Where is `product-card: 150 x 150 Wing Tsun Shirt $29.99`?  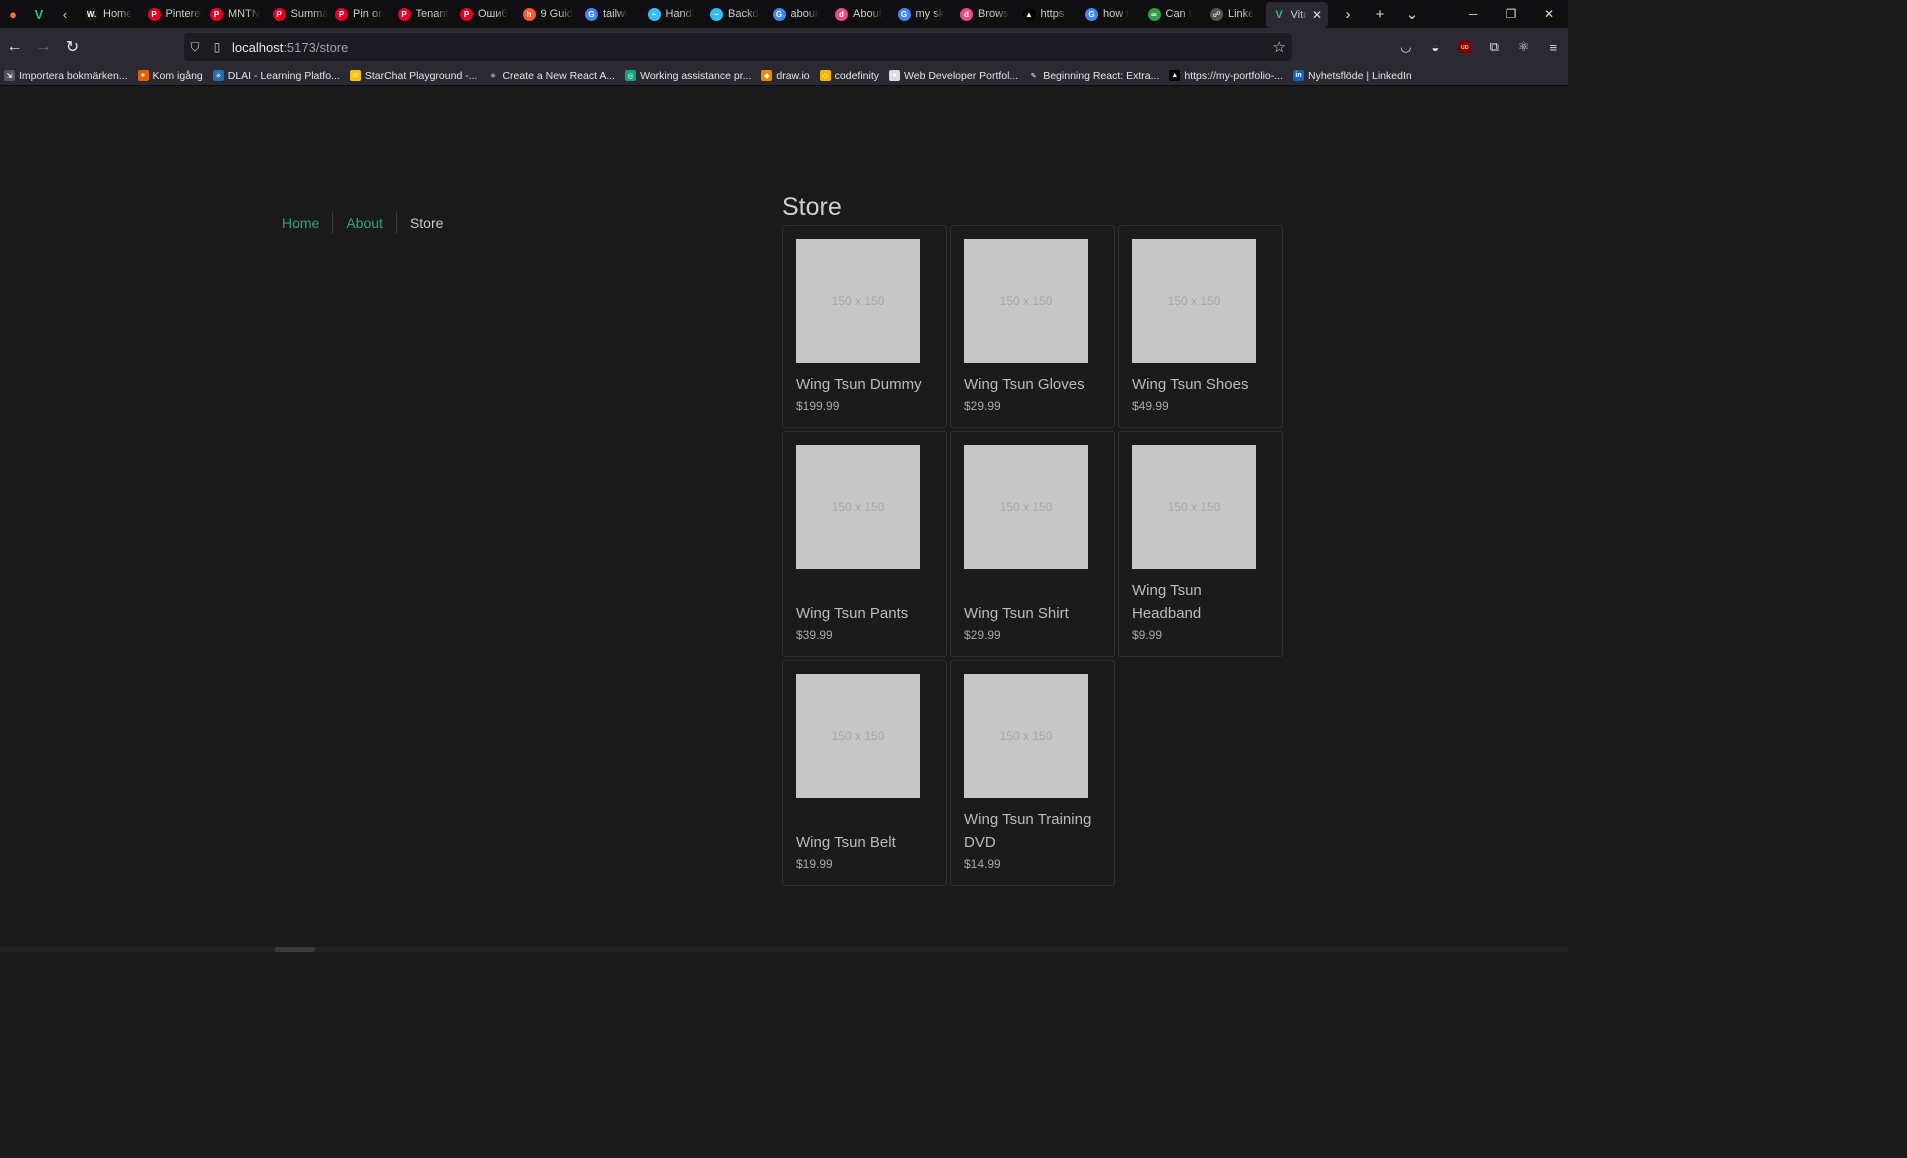
product-card: 150 x 150 Wing Tsun Shirt $29.99 is located at coordinates (1032, 544).